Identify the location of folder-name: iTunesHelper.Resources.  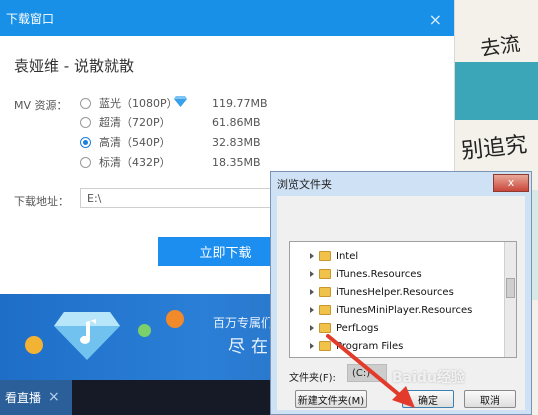
(395, 292).